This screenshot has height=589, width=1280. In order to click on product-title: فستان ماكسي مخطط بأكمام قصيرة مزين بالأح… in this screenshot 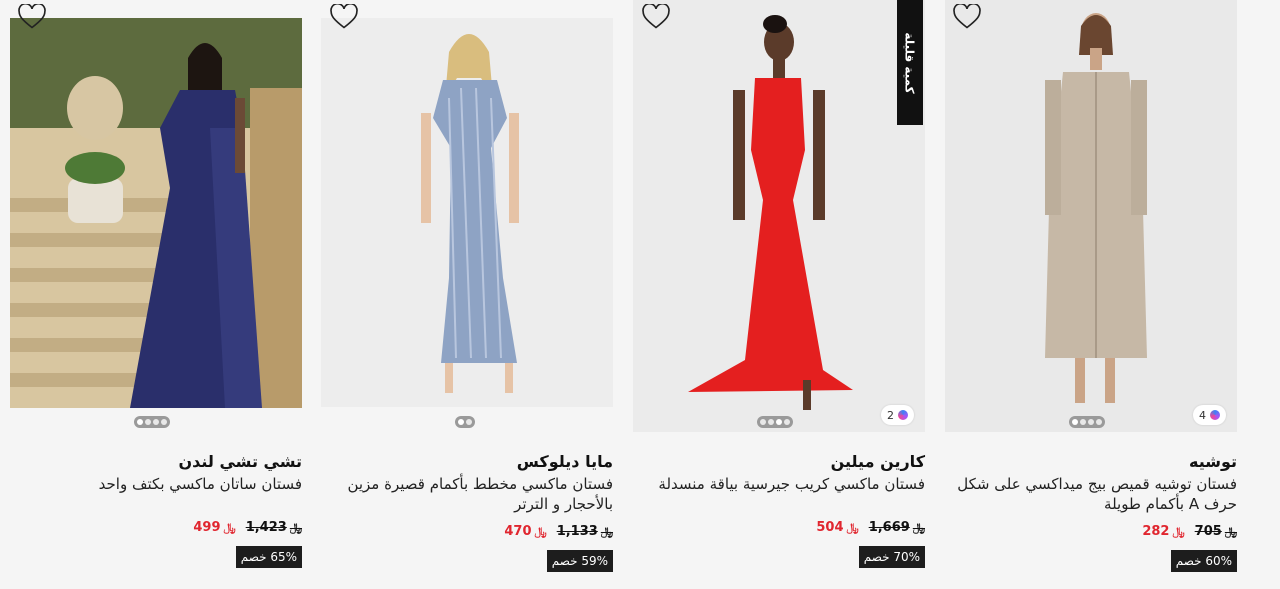, I will do `click(467, 494)`.